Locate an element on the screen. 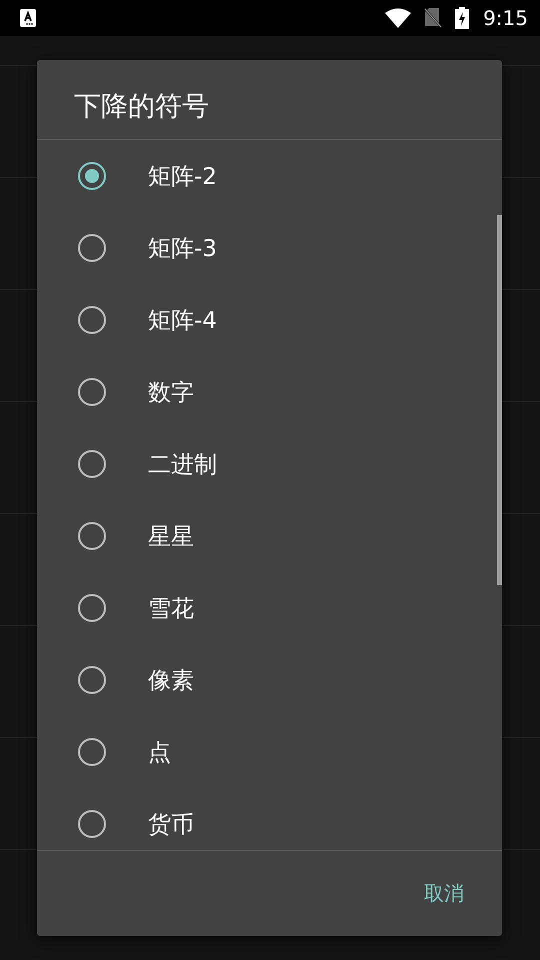  option-label: 二进制 is located at coordinates (182, 465).